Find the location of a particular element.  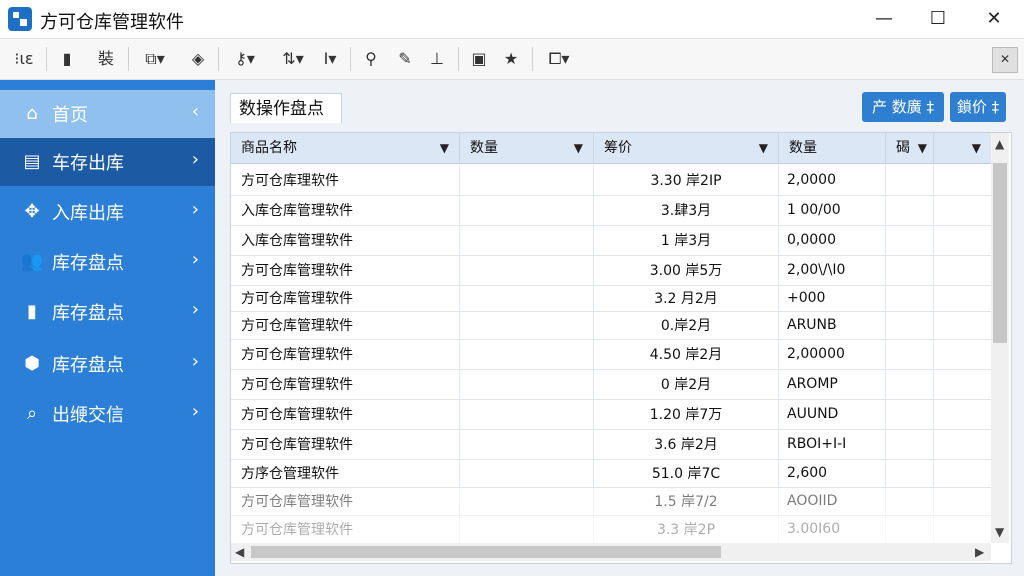

table-row: 方可仓库管理软件 3.00 岸5万 2,00\/\I0 is located at coordinates (611, 270).